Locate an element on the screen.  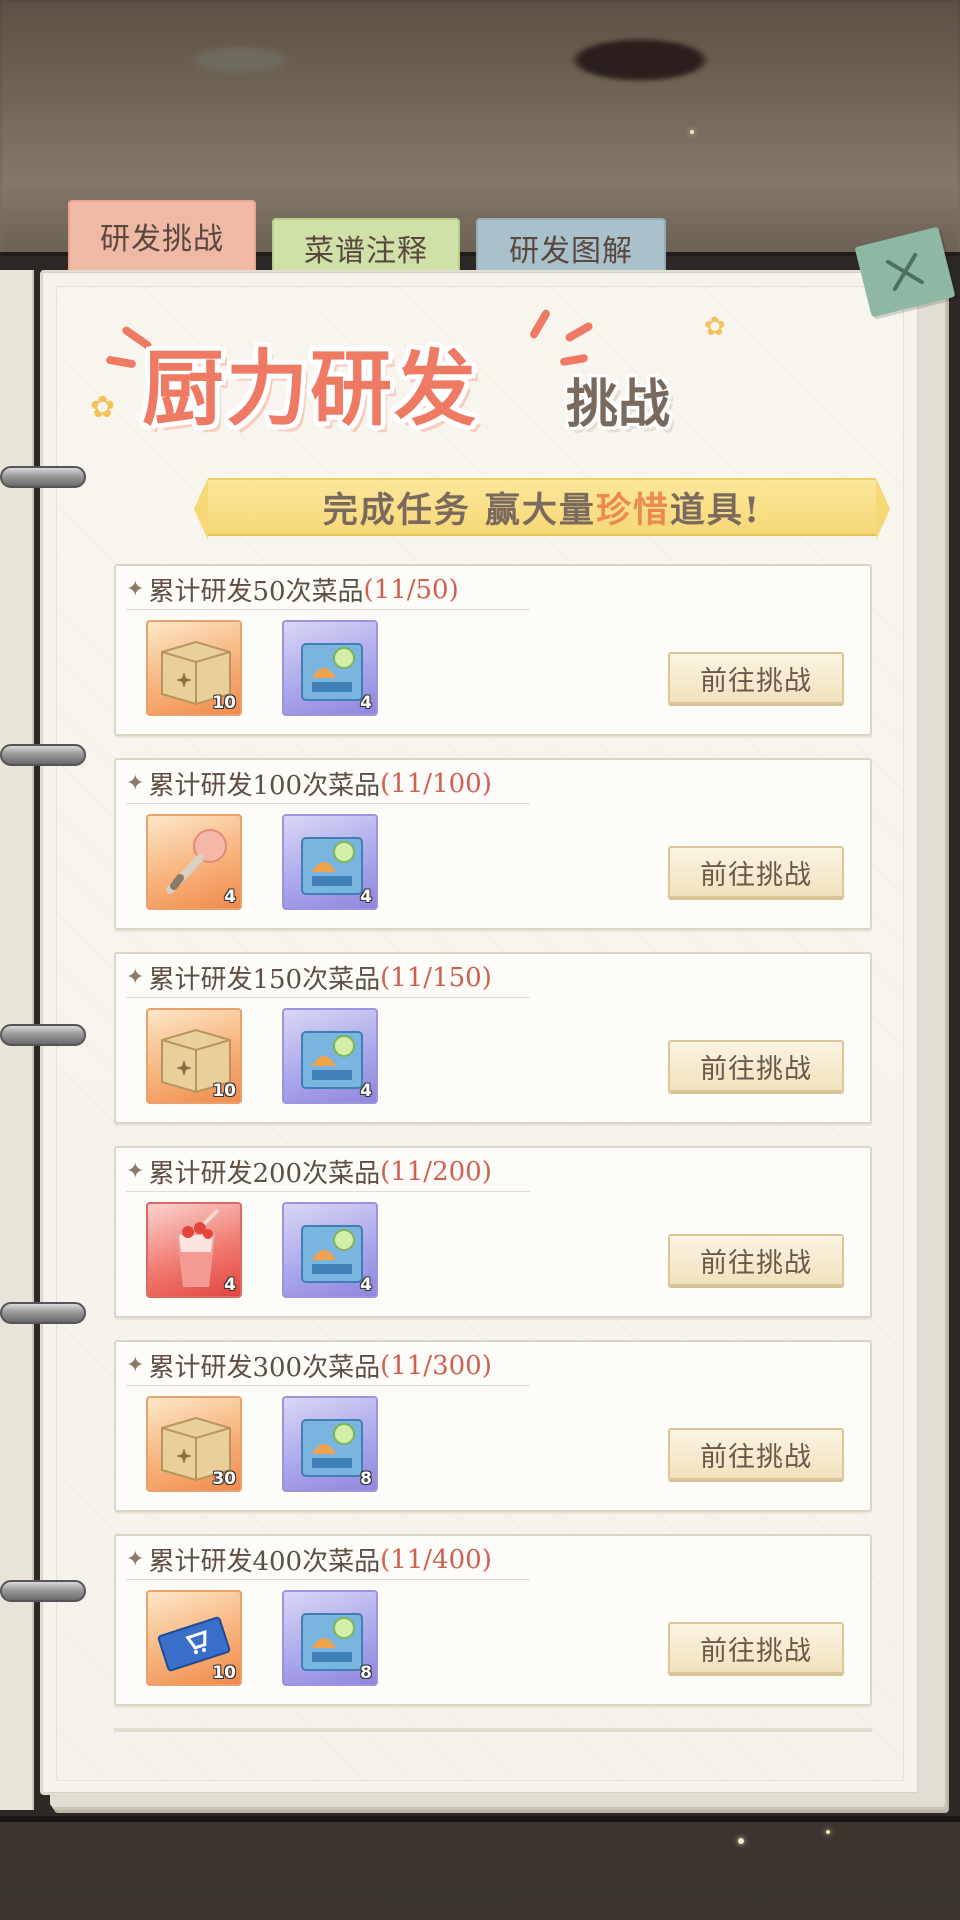
task-label: 累计研发100次菜品 is located at coordinates (264, 786).